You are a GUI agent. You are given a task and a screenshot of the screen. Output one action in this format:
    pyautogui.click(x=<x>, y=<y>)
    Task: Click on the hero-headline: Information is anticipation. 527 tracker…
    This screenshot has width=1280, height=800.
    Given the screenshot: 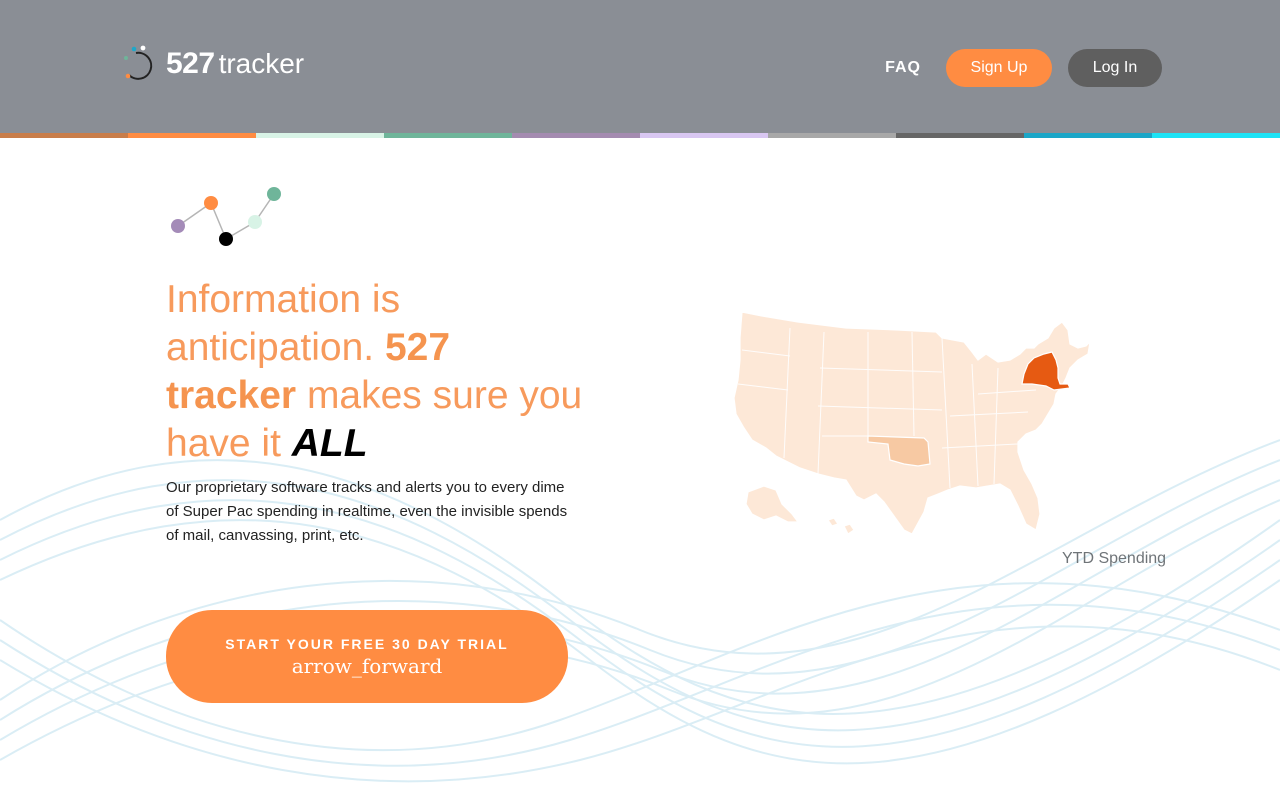 What is the action you would take?
    pyautogui.click(x=376, y=372)
    